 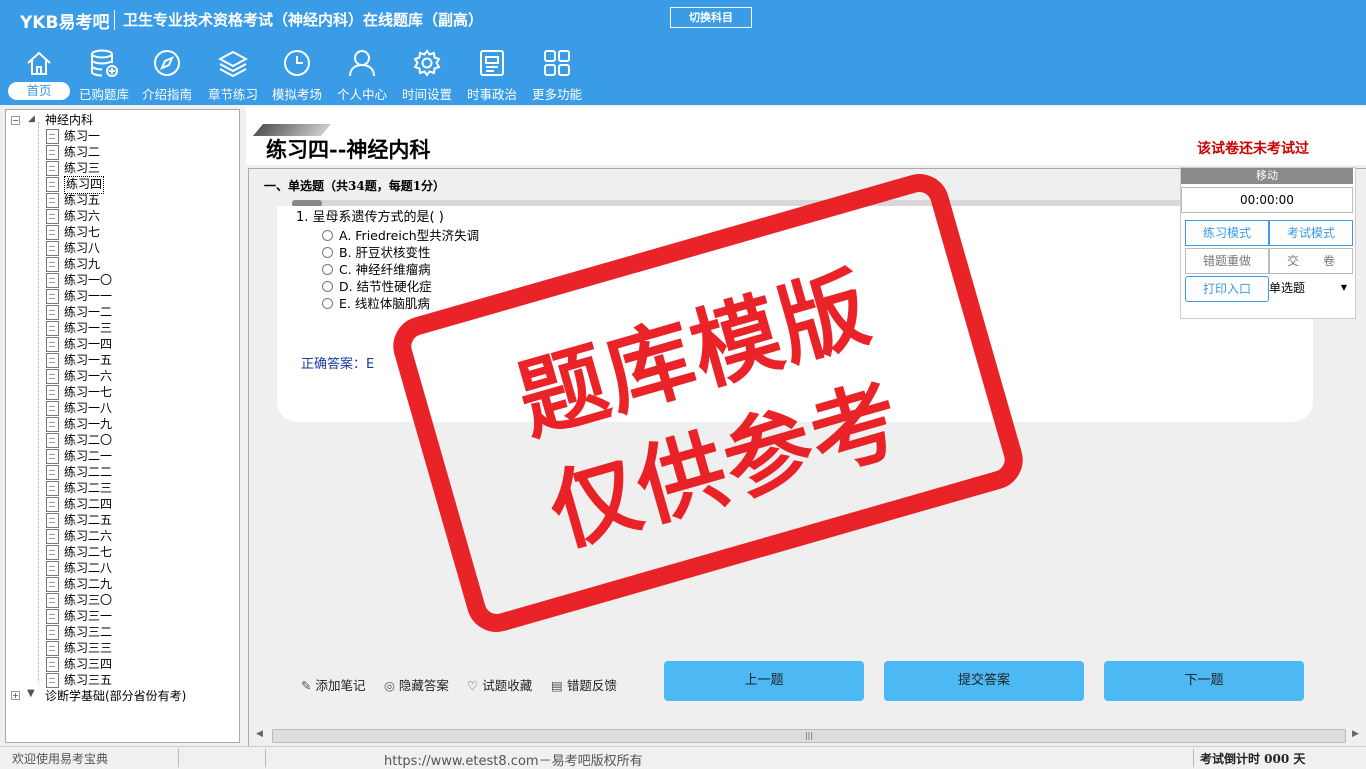 What do you see at coordinates (69, 120) in the screenshot?
I see `tree-root: 神经内科` at bounding box center [69, 120].